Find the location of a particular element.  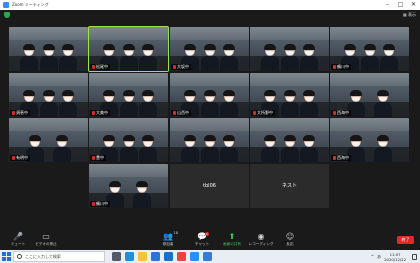

microphone-icon: 🎤 is located at coordinates (18, 236).